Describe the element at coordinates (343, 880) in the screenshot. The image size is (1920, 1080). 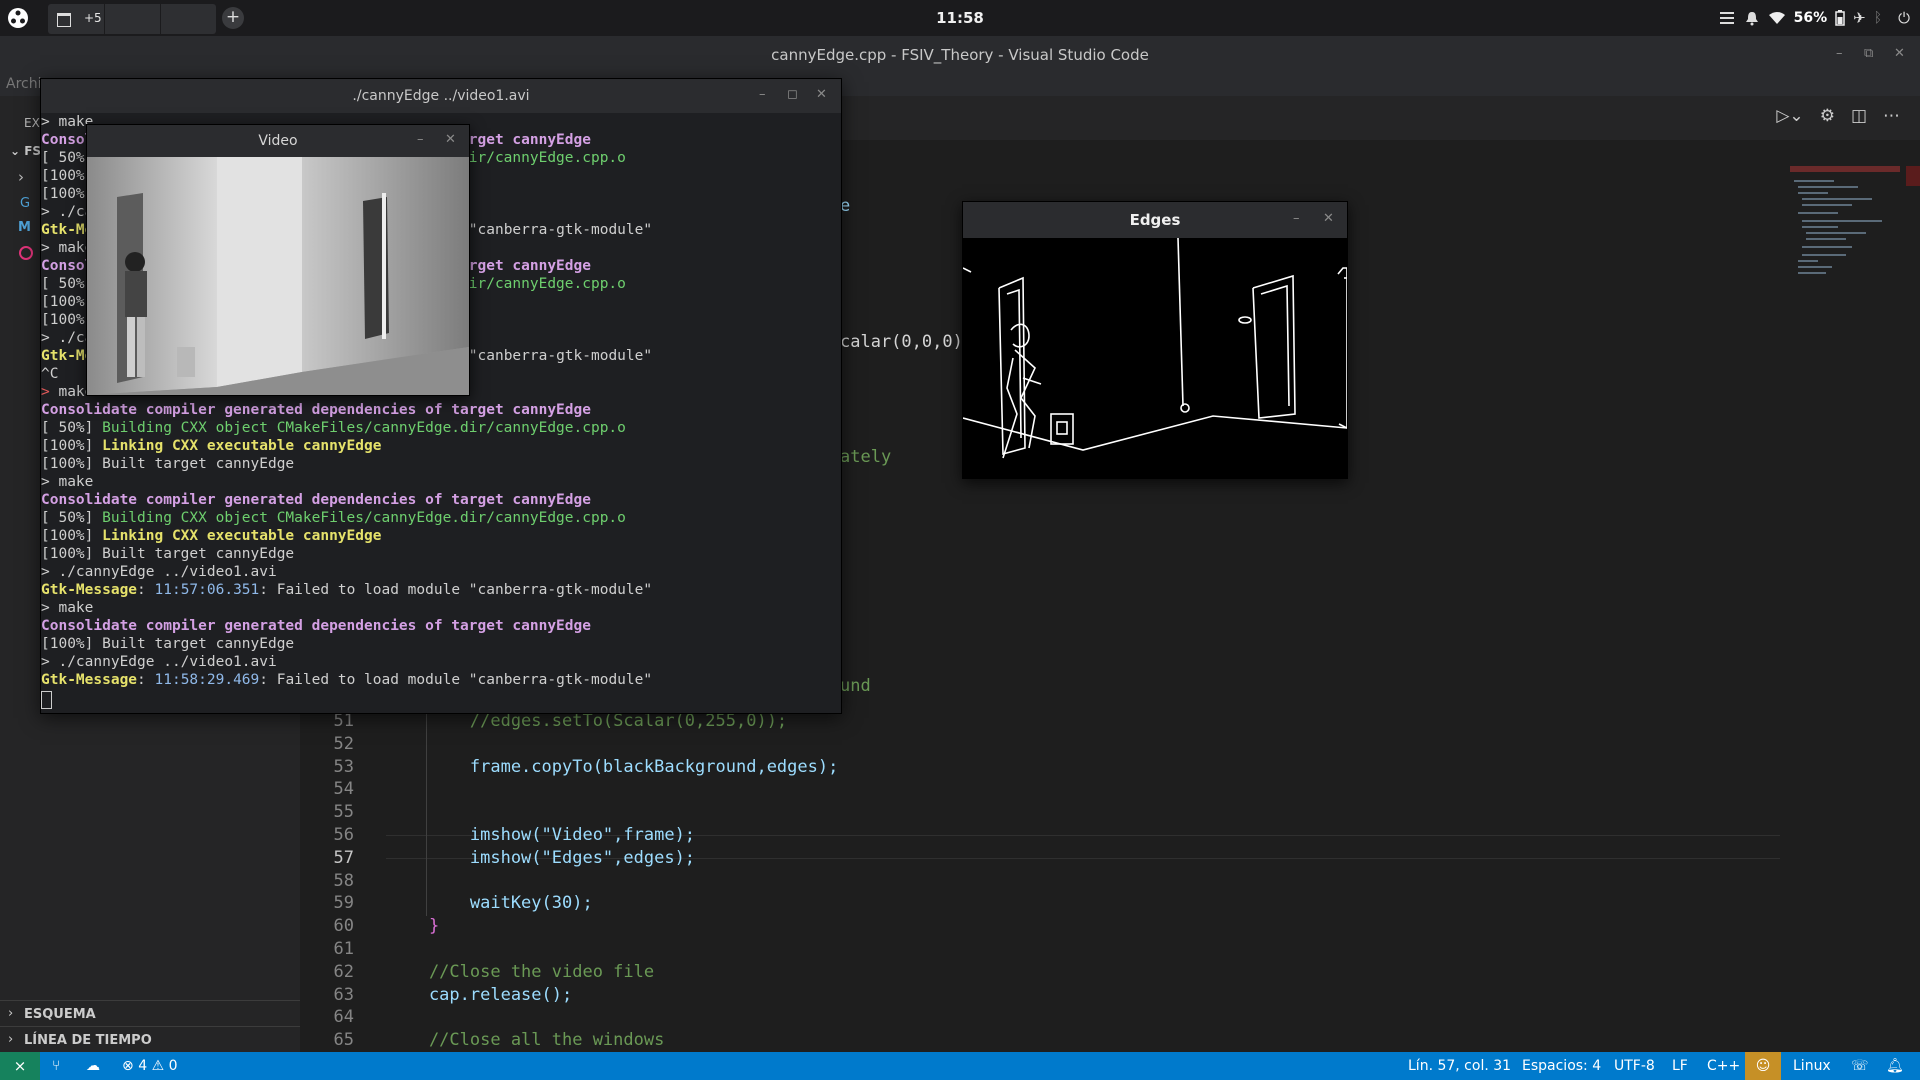
I see `line-number: 58` at that location.